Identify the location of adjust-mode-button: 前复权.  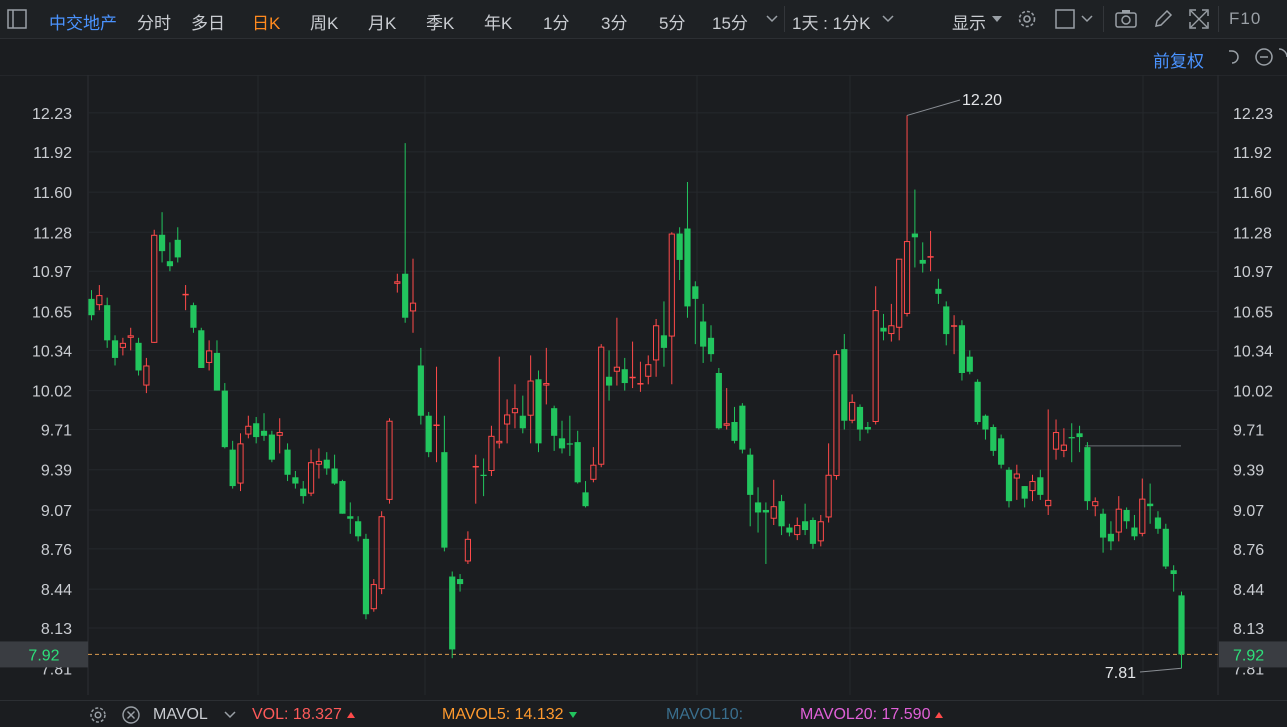
(1178, 59).